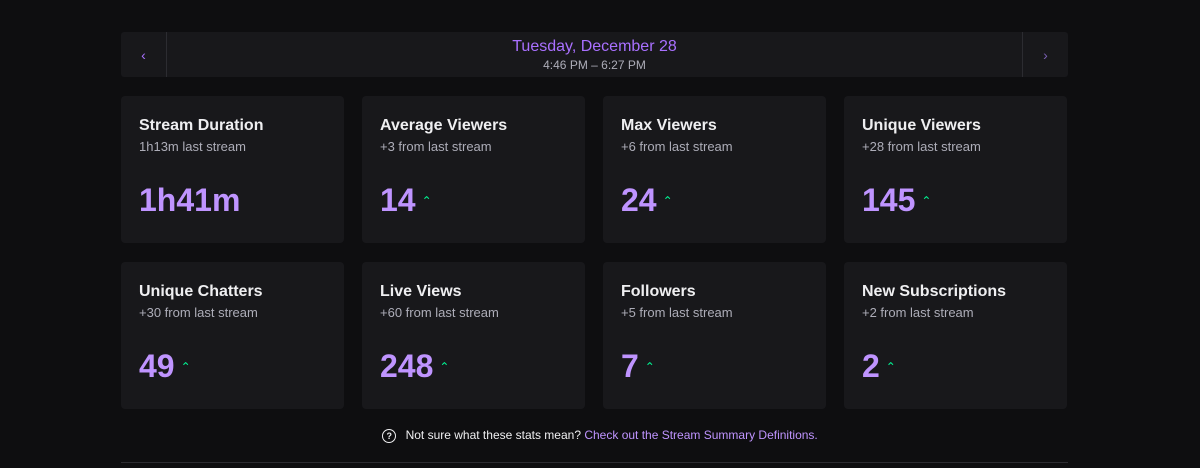 The height and width of the screenshot is (468, 1200). Describe the element at coordinates (407, 366) in the screenshot. I see `stat-value: 248` at that location.